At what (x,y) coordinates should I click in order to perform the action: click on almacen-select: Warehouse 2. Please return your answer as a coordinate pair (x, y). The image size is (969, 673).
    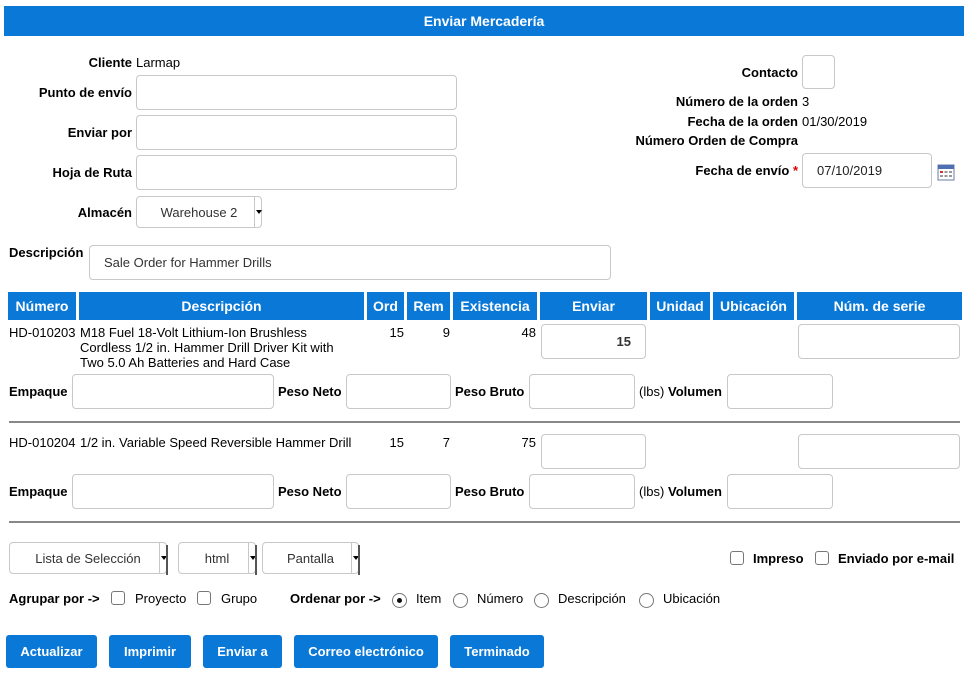
    Looking at the image, I should click on (199, 212).